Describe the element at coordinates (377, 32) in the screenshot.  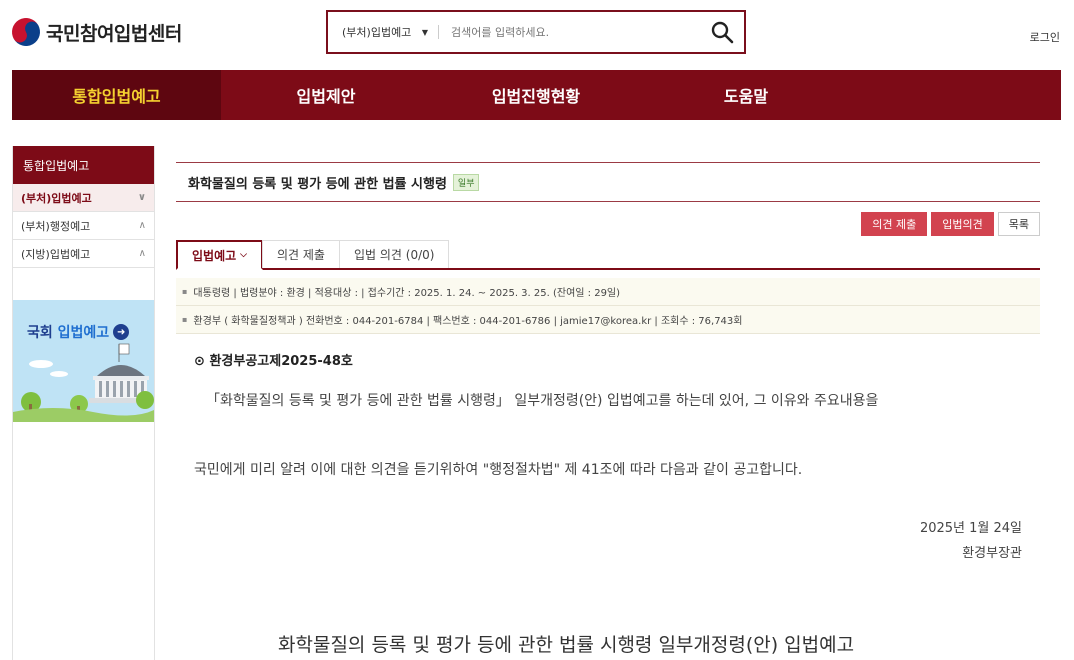
I see `search-category-value: (부처)입법예고` at that location.